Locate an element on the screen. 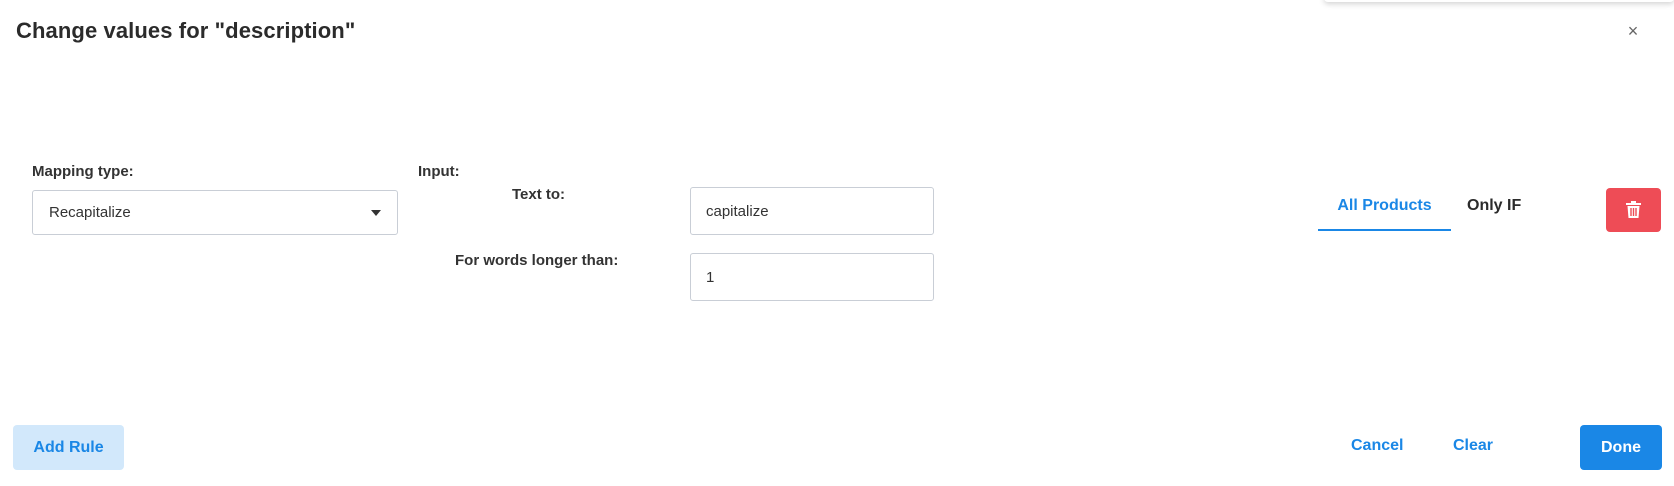 This screenshot has width=1674, height=486. text-to-label: Text to: is located at coordinates (539, 194).